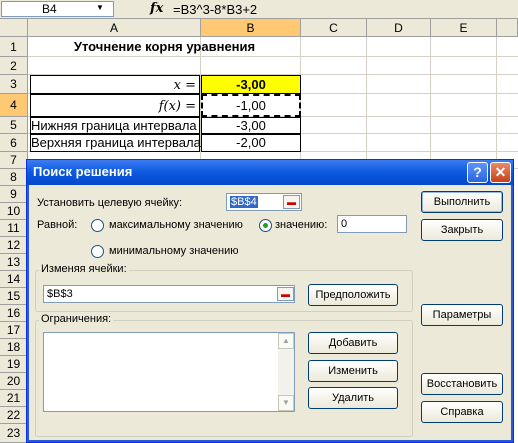 The width and height of the screenshot is (518, 443). What do you see at coordinates (110, 203) in the screenshot?
I see `target-cell-label: Установить целевую ячейку:` at bounding box center [110, 203].